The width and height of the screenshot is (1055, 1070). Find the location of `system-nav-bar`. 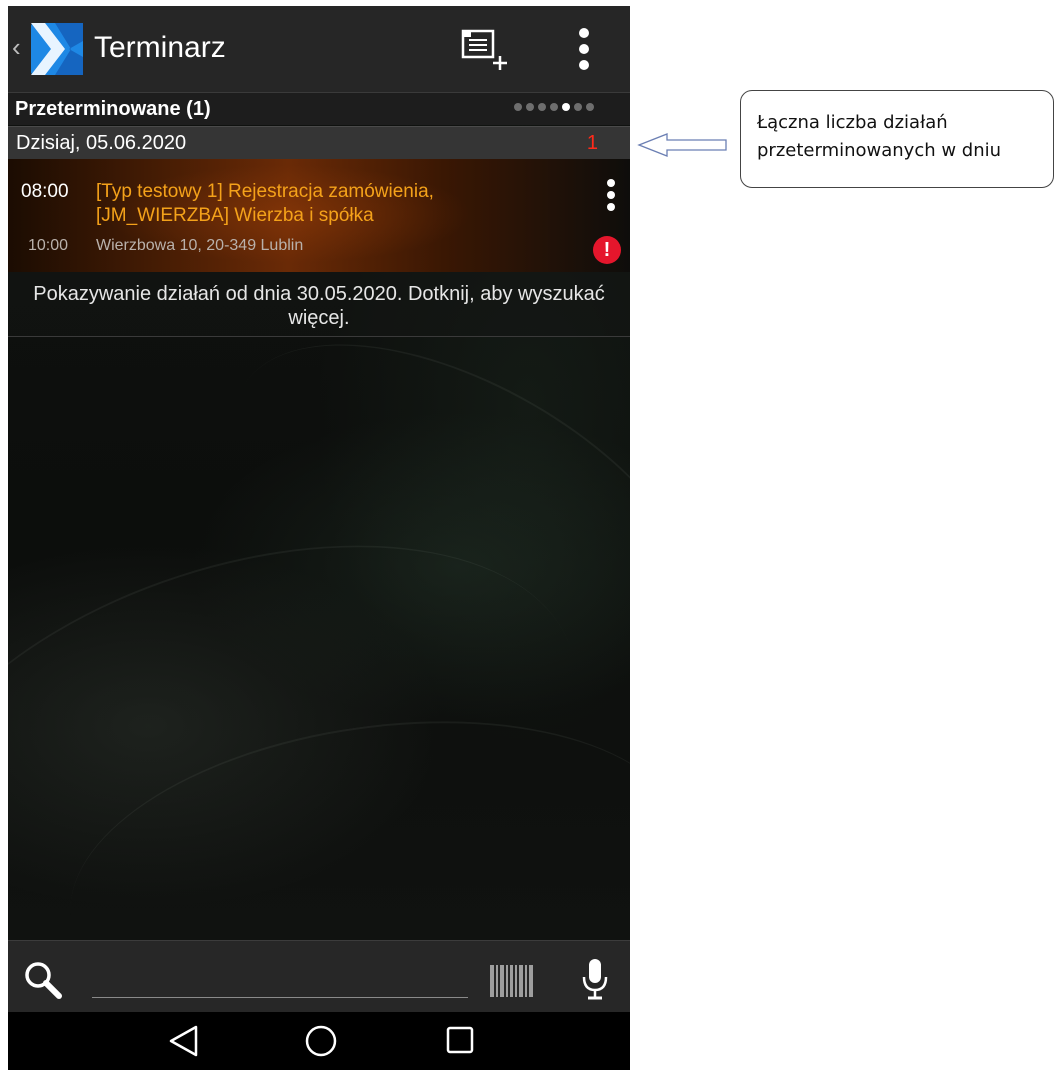

system-nav-bar is located at coordinates (319, 1041).